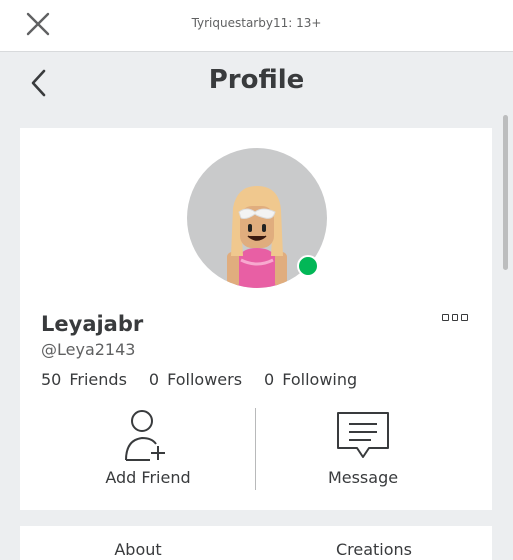 This screenshot has height=560, width=513. I want to click on account-age-label: Tyriquestarby11: 13+, so click(256, 23).